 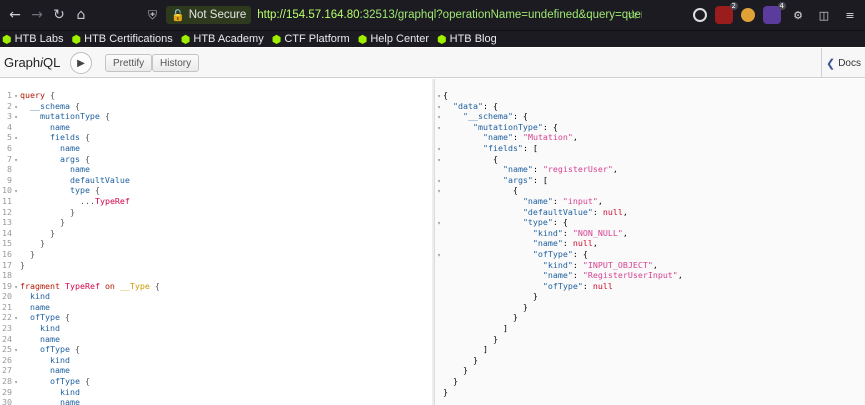 What do you see at coordinates (176, 63) in the screenshot?
I see `history-button: History` at bounding box center [176, 63].